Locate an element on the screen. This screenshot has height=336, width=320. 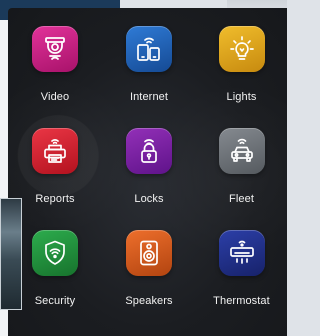
car-wifi-icon is located at coordinates (241, 151).